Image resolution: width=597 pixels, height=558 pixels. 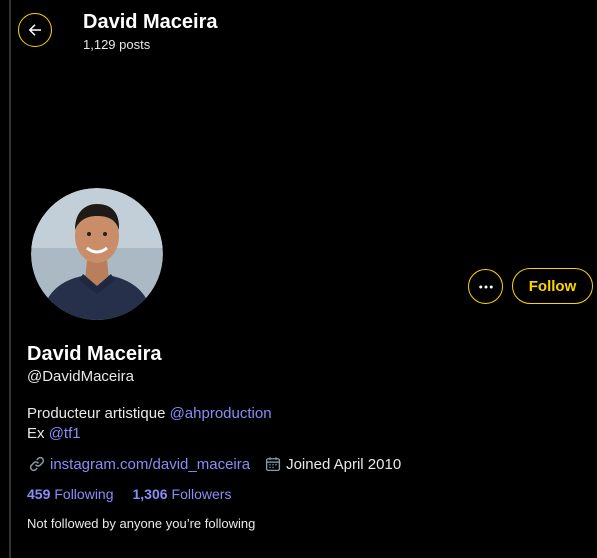 I want to click on more-options-button, so click(x=485, y=286).